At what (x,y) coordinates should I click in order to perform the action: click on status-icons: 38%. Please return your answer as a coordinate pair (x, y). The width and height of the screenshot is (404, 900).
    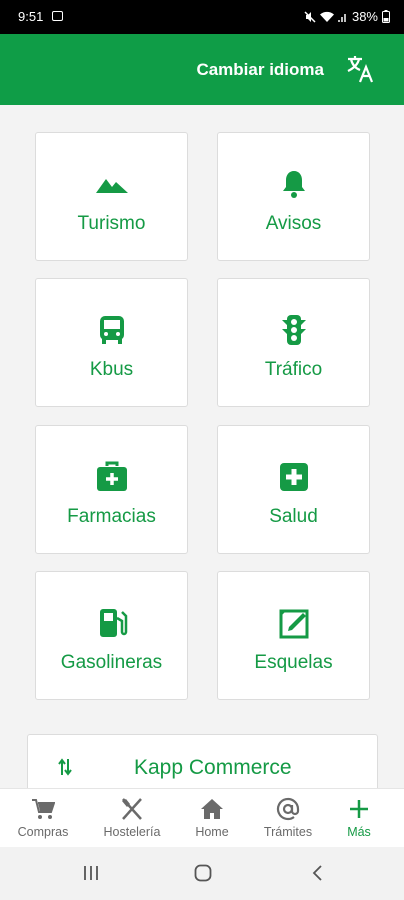
    Looking at the image, I should click on (347, 16).